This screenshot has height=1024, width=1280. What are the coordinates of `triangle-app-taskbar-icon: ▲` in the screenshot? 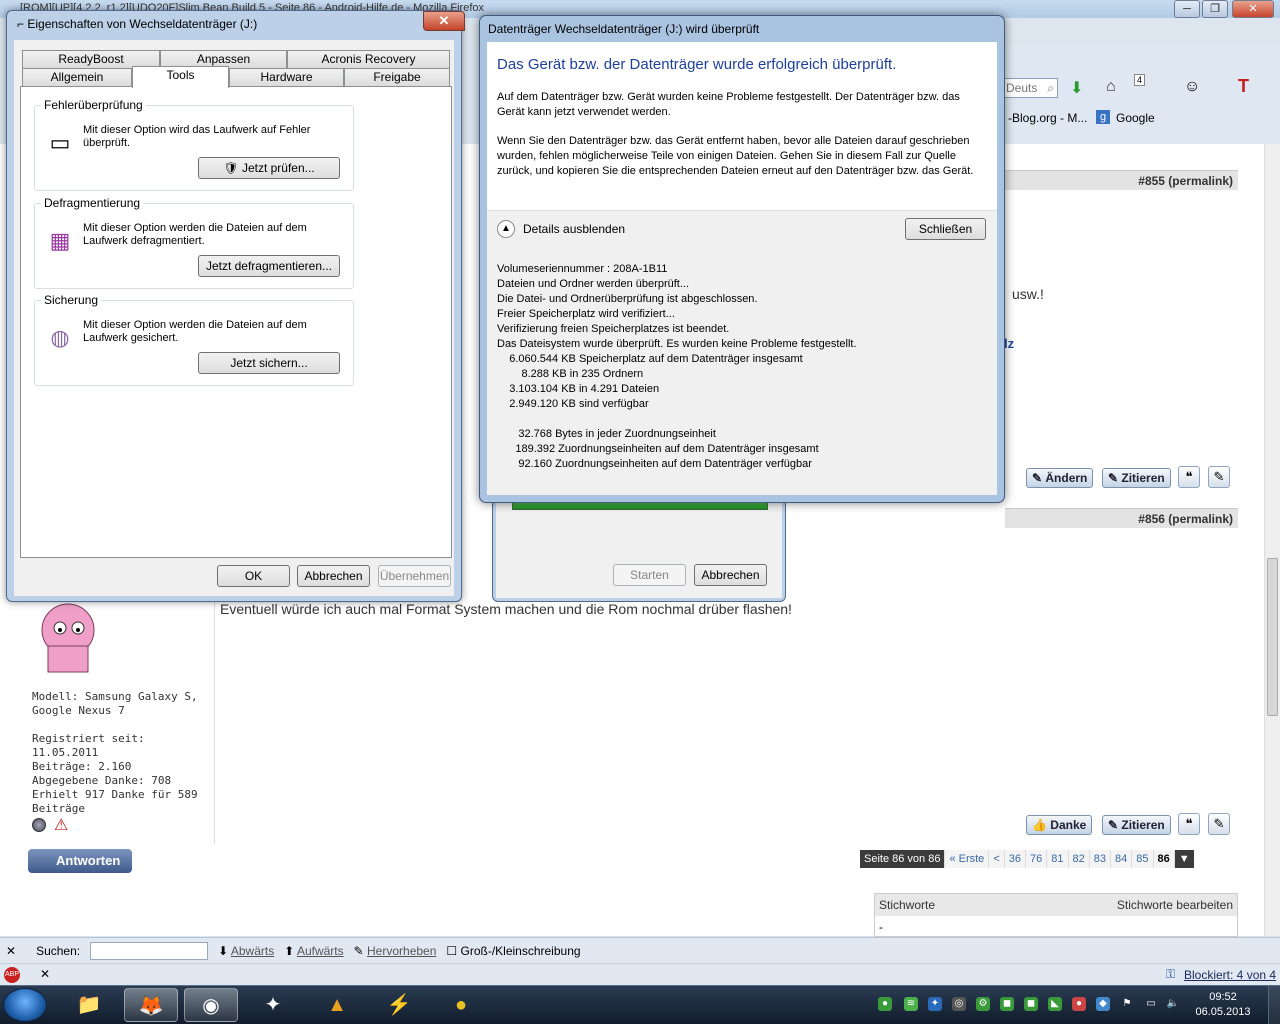 It's located at (337, 1005).